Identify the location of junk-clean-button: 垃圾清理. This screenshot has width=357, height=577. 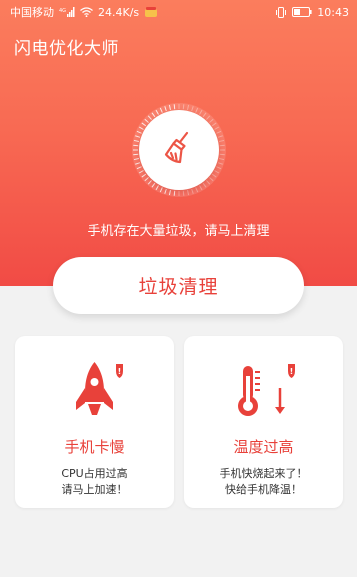
(178, 285).